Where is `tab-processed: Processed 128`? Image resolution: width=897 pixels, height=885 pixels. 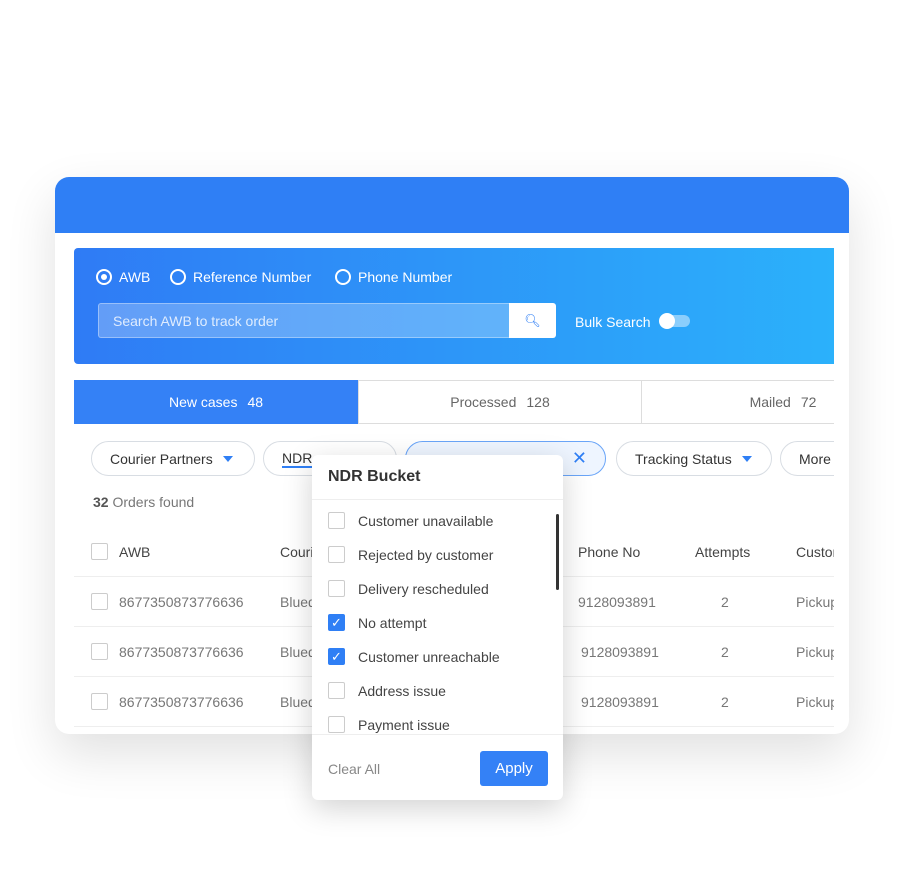
tab-processed: Processed 128 is located at coordinates (500, 402).